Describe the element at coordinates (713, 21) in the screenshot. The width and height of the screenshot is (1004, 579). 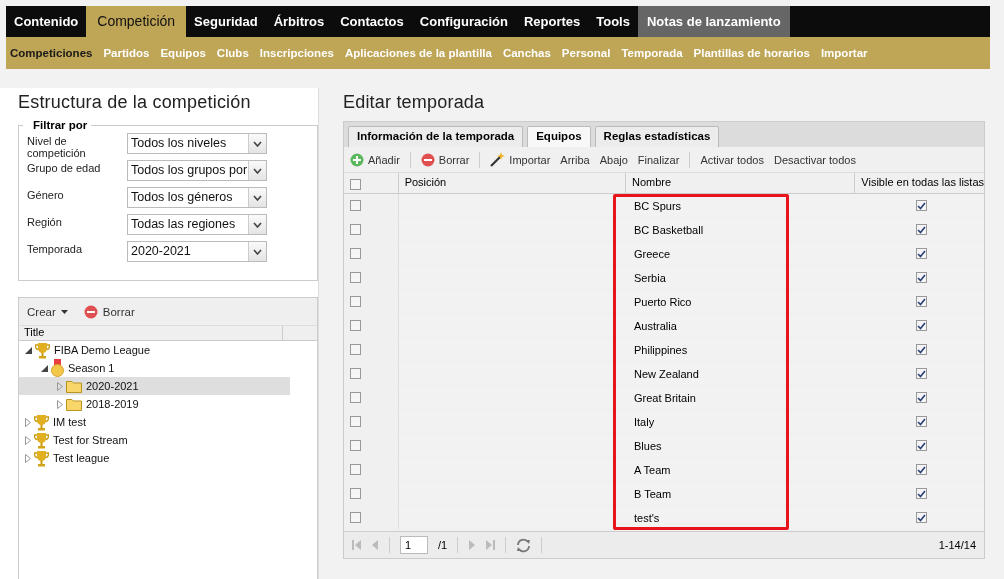
I see `menu-tab: Notas de lanzamiento` at that location.